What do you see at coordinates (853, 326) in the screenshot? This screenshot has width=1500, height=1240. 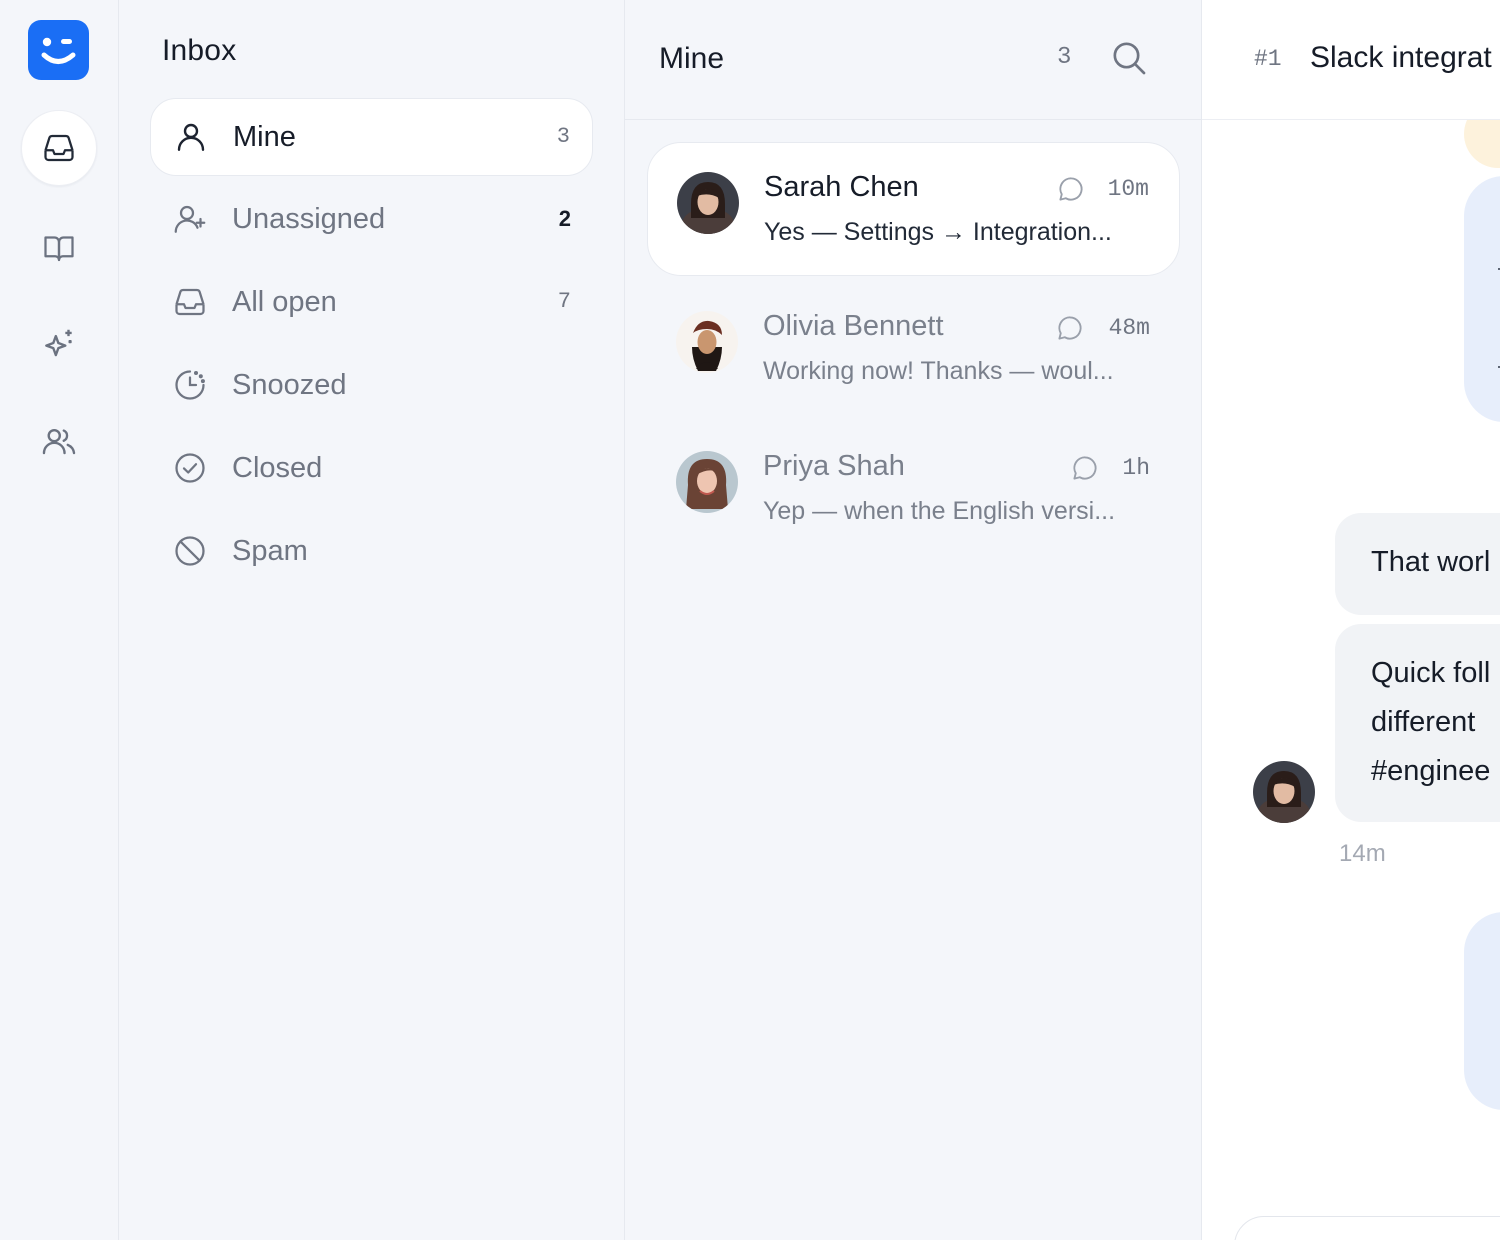 I see `conversation-name: Olivia Bennett` at bounding box center [853, 326].